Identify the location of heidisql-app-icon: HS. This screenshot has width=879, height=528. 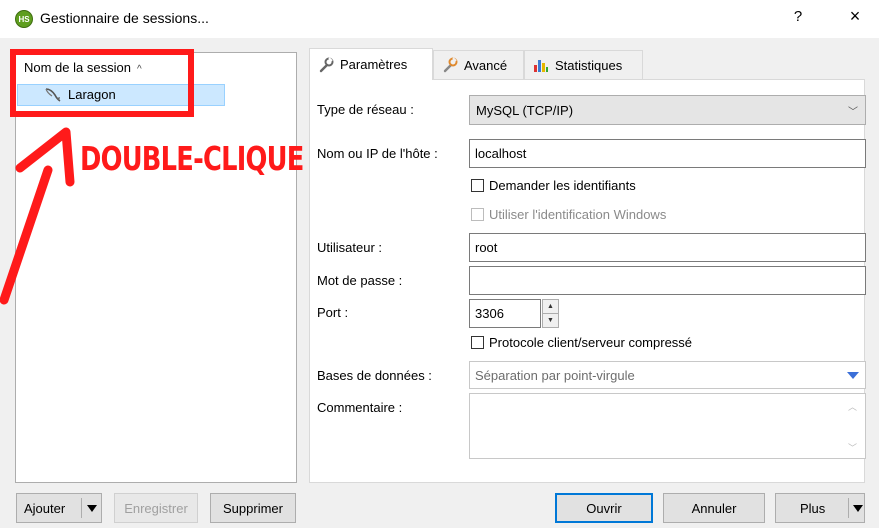
(24, 19).